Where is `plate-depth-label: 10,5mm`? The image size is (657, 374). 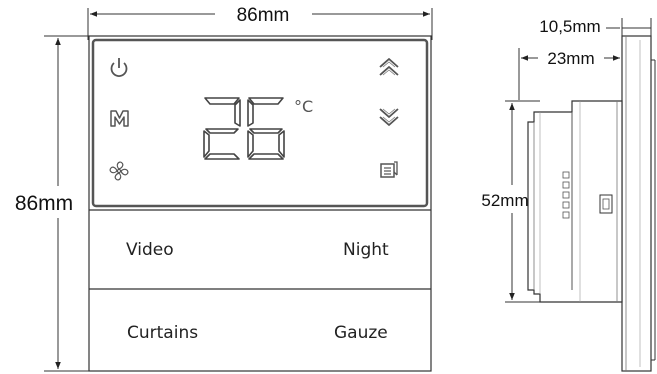 plate-depth-label: 10,5mm is located at coordinates (569, 26).